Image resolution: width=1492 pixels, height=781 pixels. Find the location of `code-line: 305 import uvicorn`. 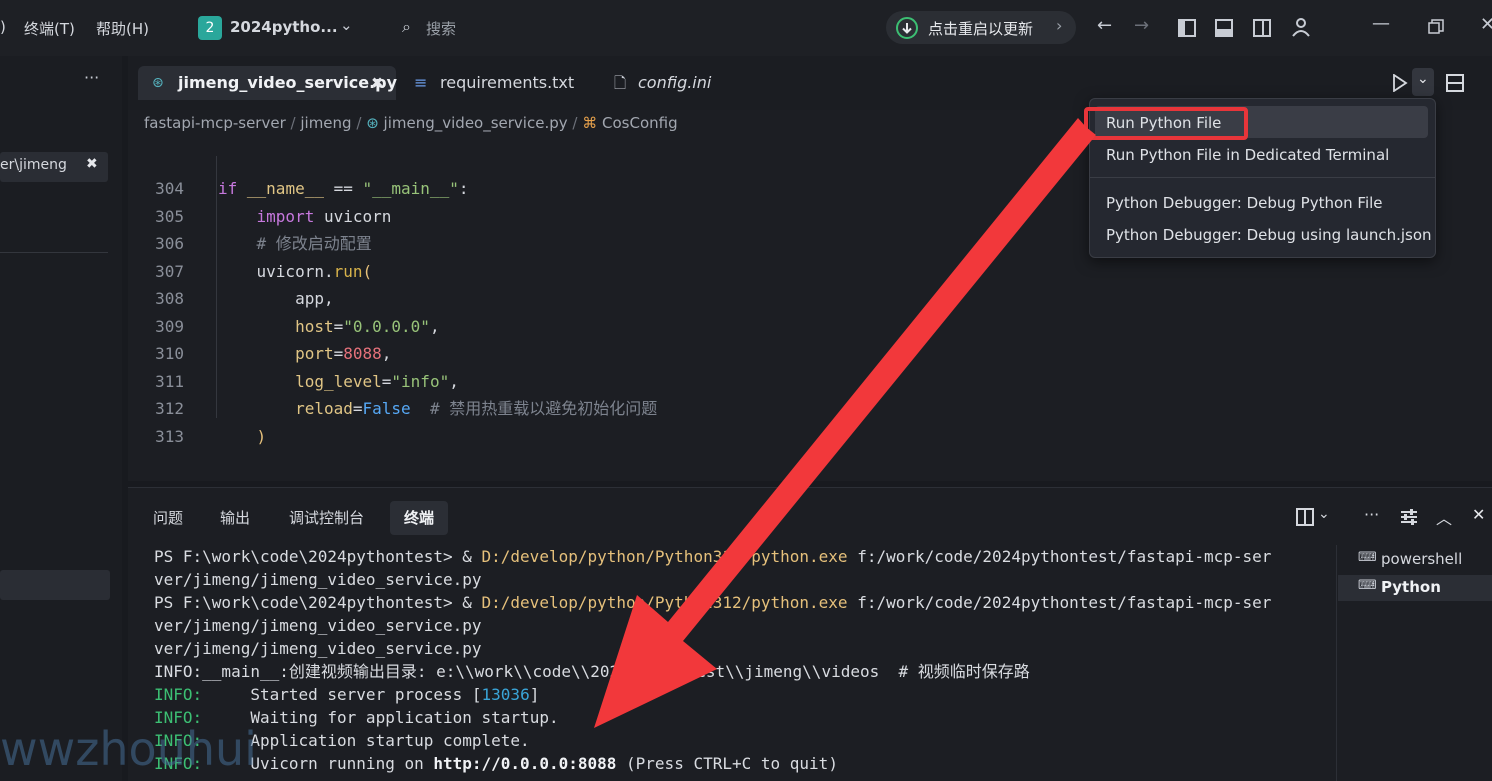

code-line: 305 import uvicorn is located at coordinates (273, 216).